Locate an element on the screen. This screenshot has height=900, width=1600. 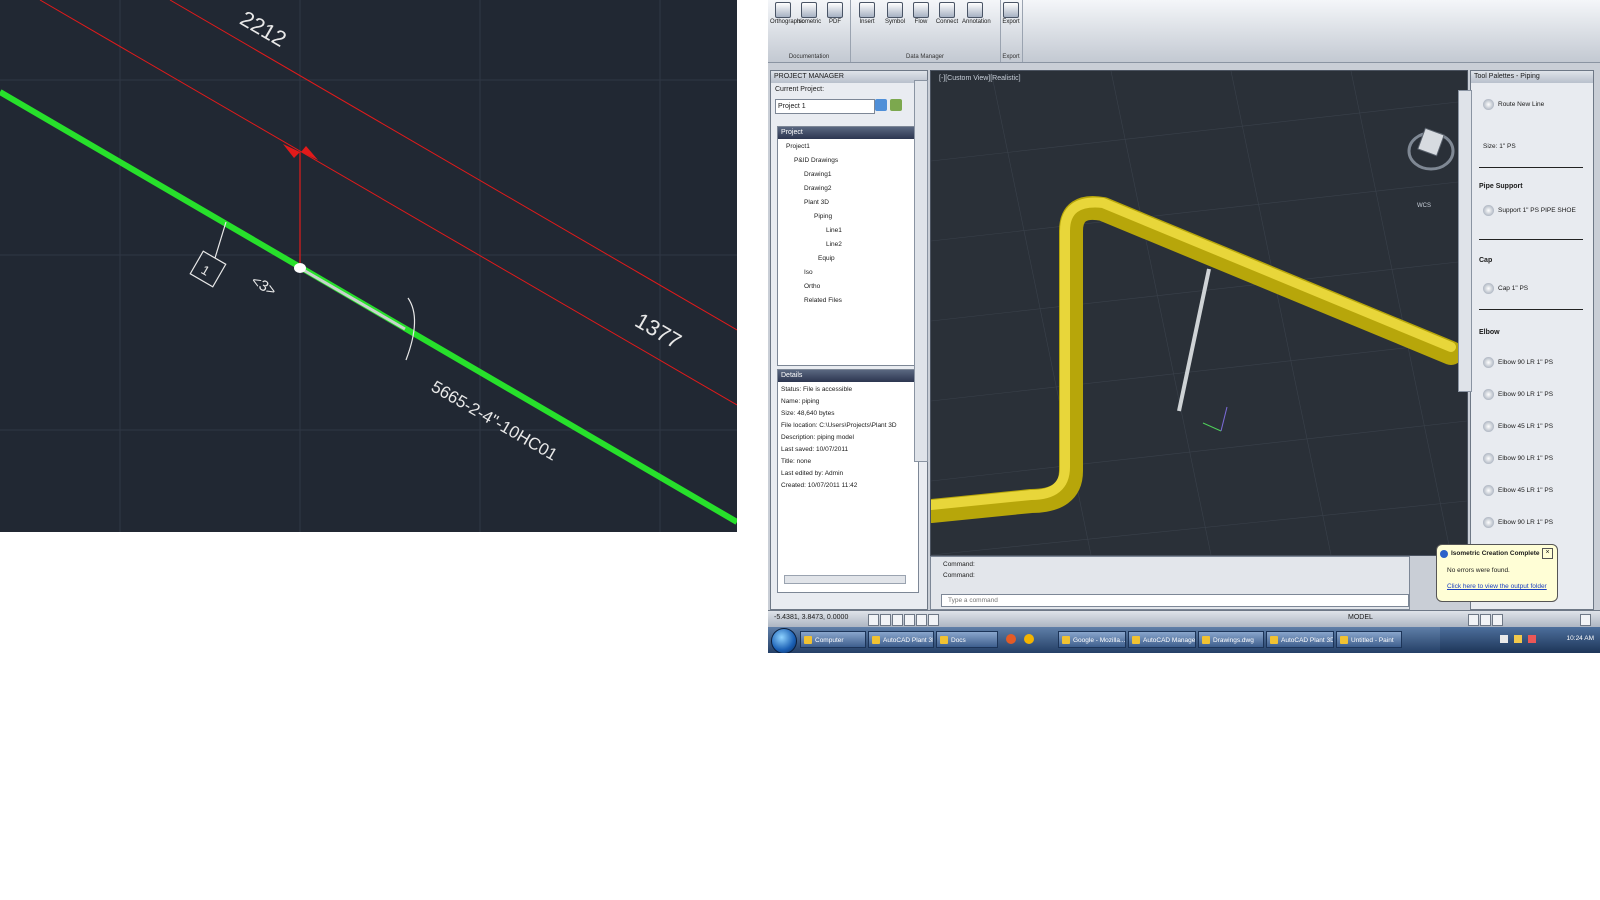
ribbon-button-export: Export is located at coordinates (1011, 23).